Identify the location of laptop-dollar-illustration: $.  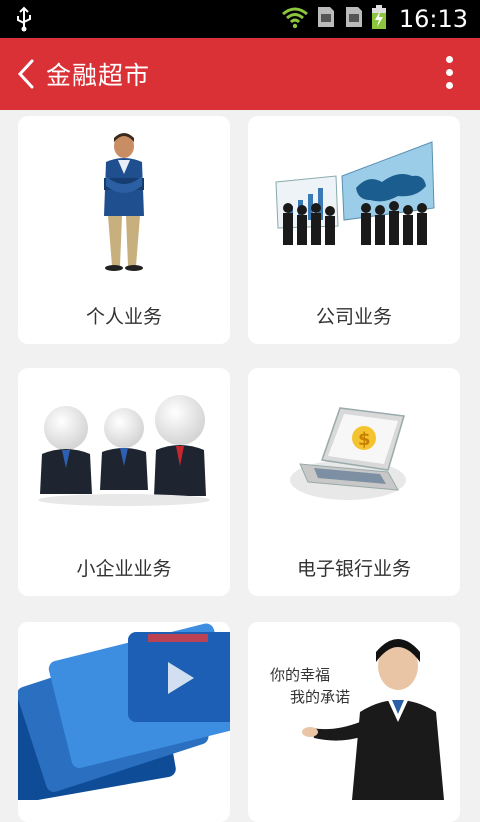
(348, 453).